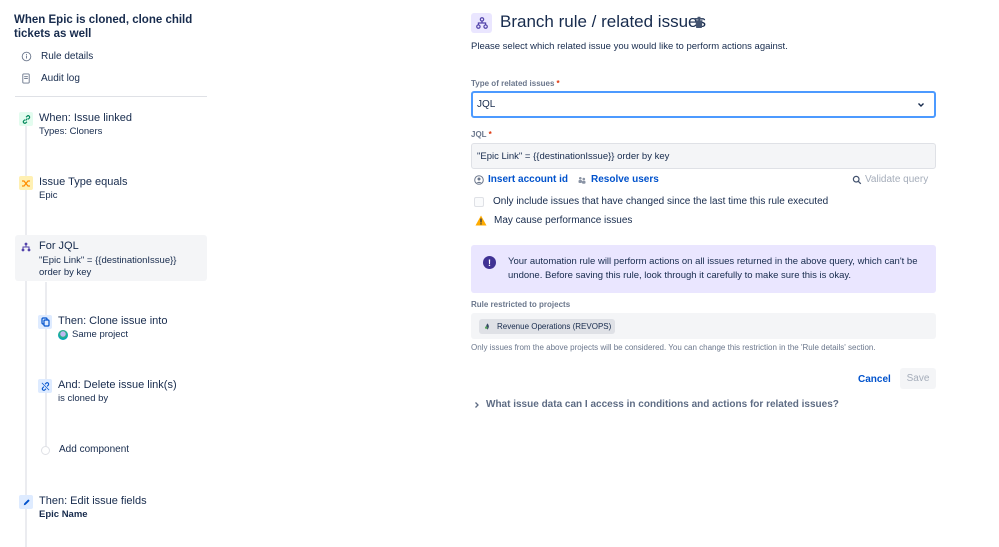 This screenshot has height=547, width=999. I want to click on step-title: Then: Clone issue into, so click(113, 321).